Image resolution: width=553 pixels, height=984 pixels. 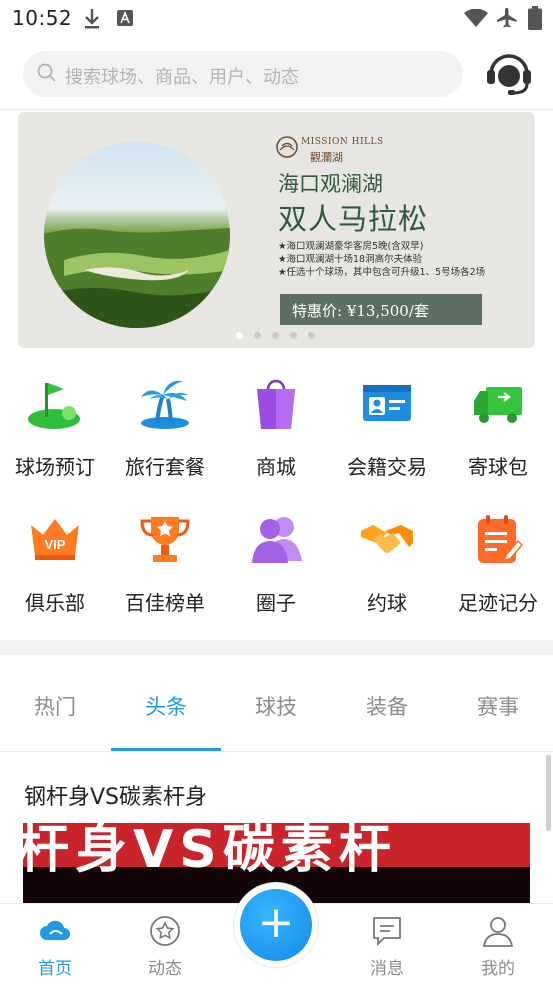 I want to click on feature-label: 商城, so click(x=276, y=467).